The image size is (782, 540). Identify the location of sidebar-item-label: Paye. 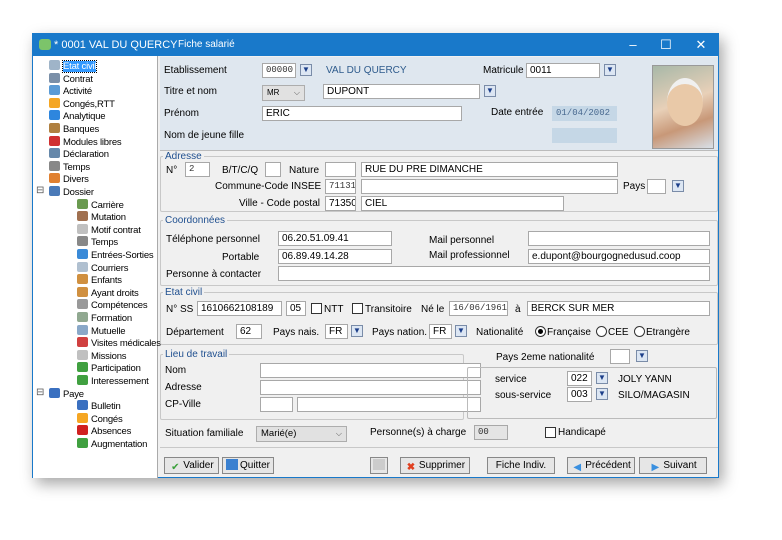
(73, 394).